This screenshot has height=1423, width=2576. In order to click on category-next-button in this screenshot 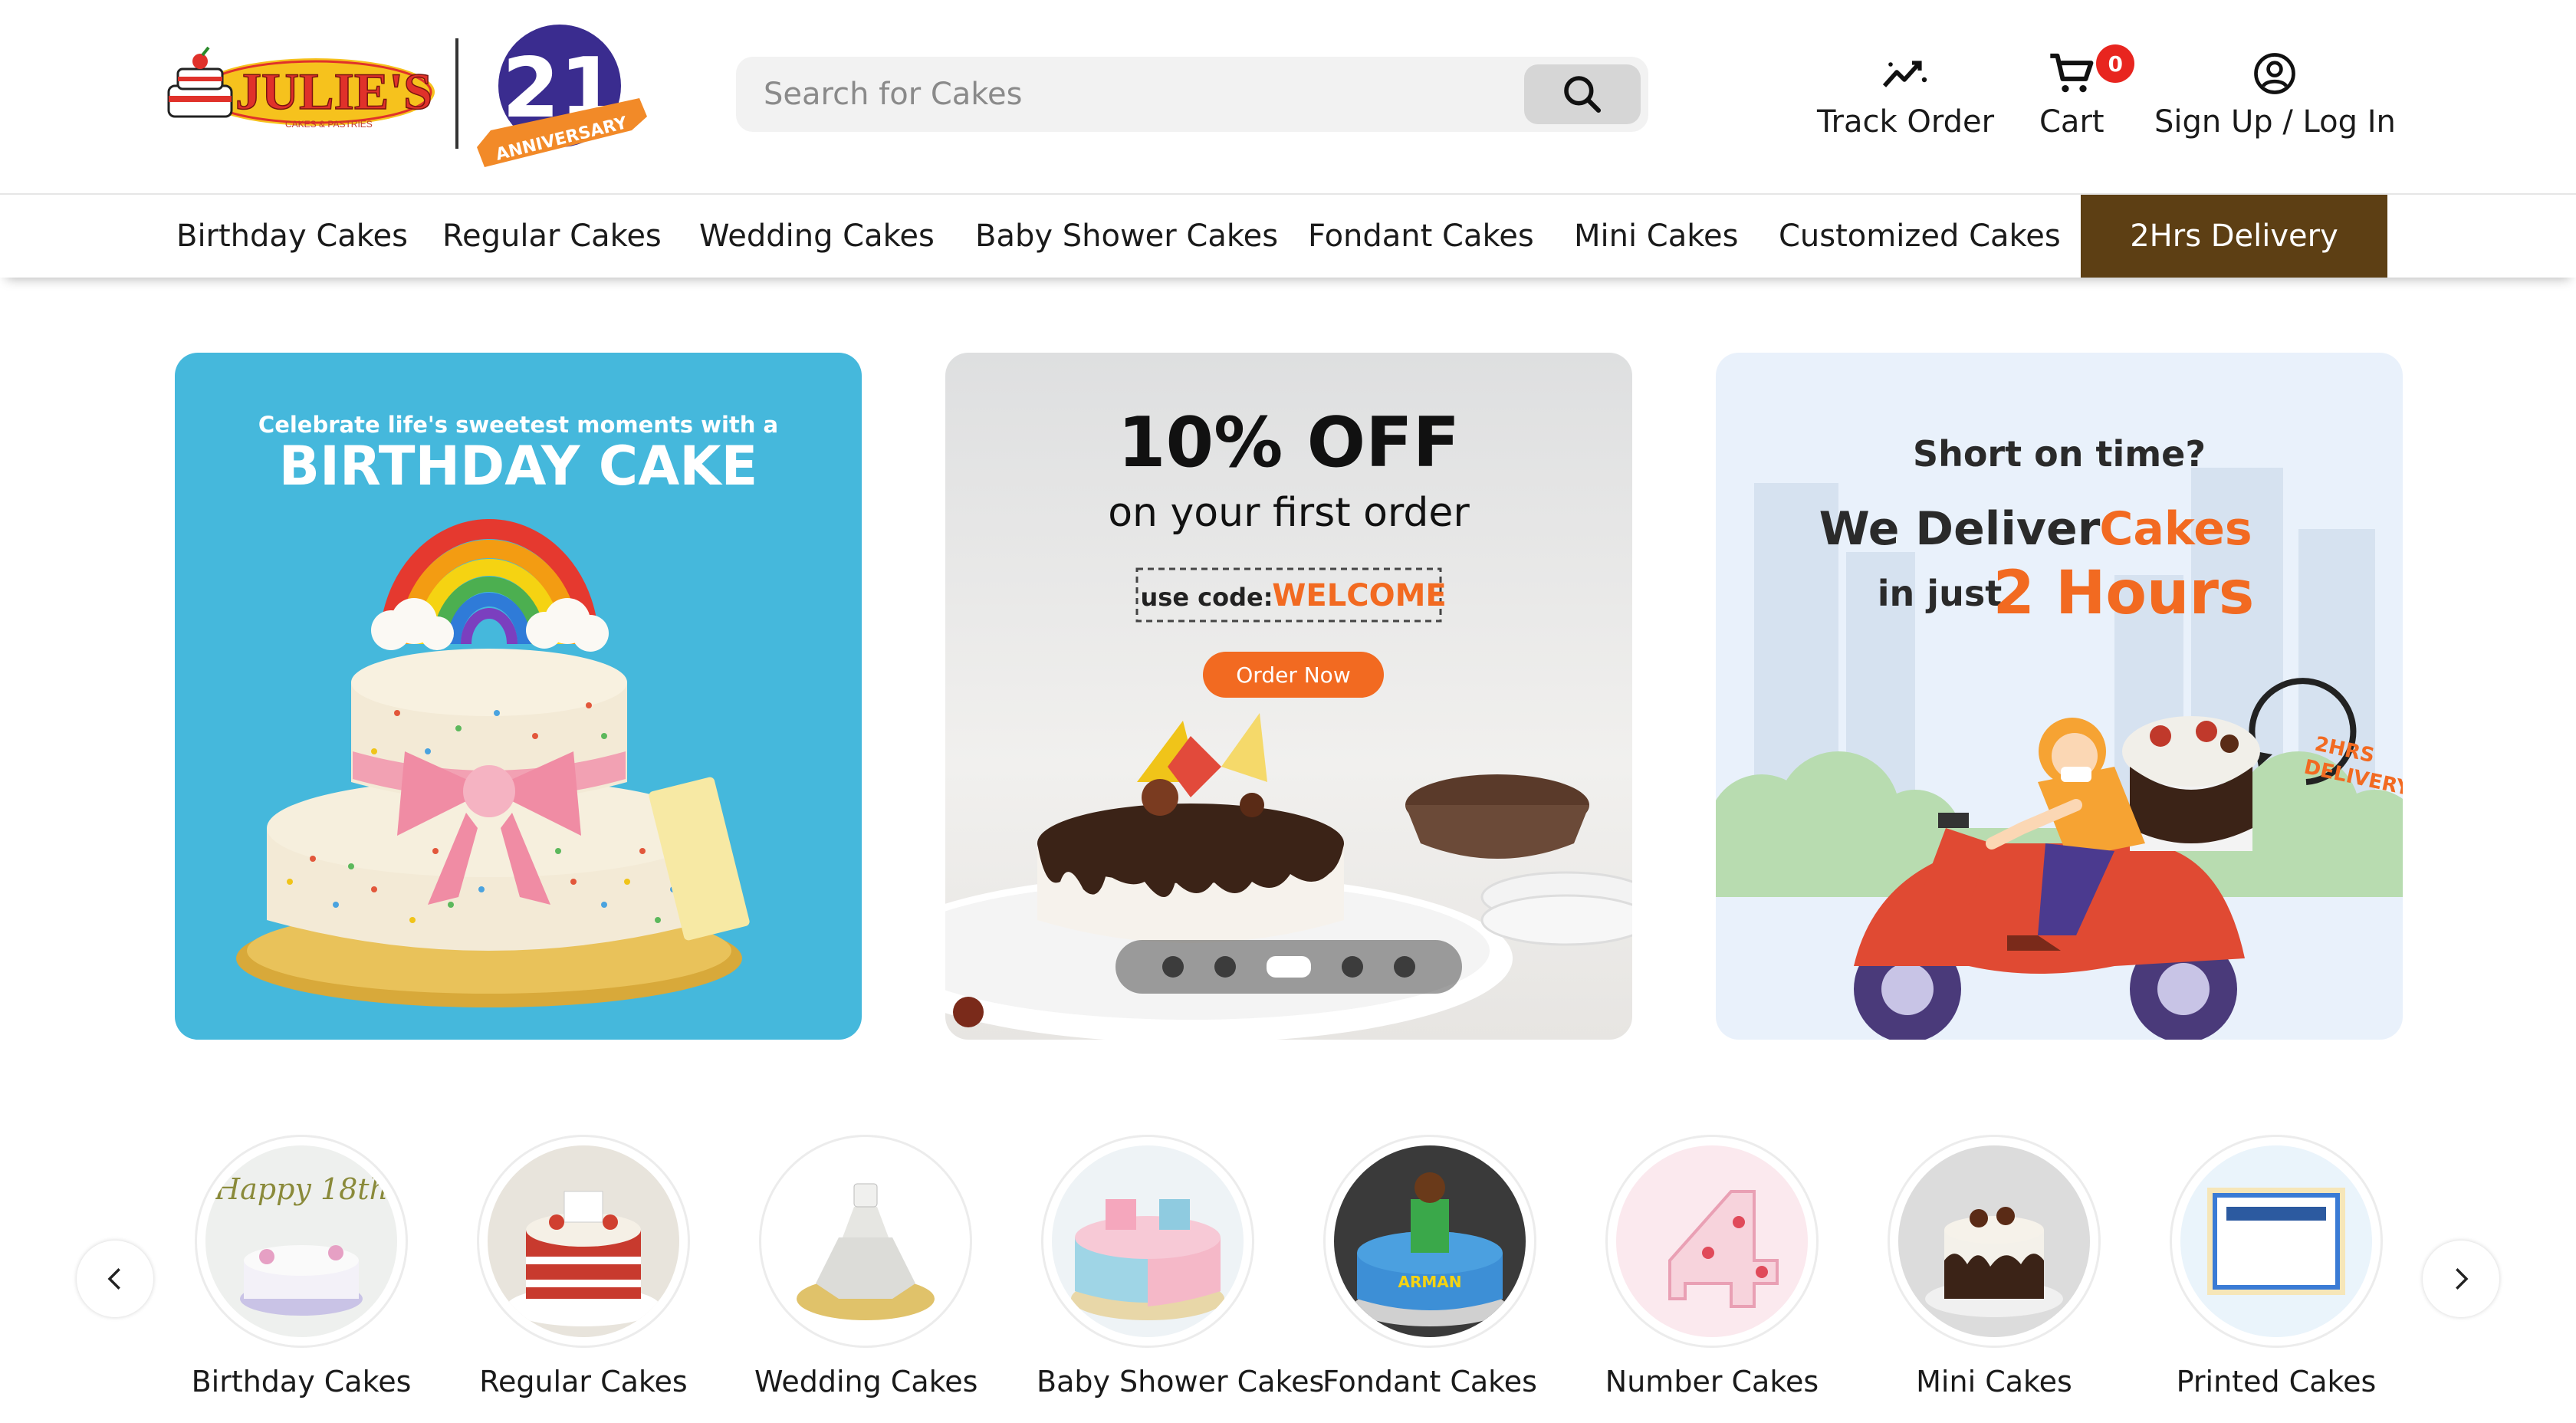, I will do `click(2461, 1279)`.